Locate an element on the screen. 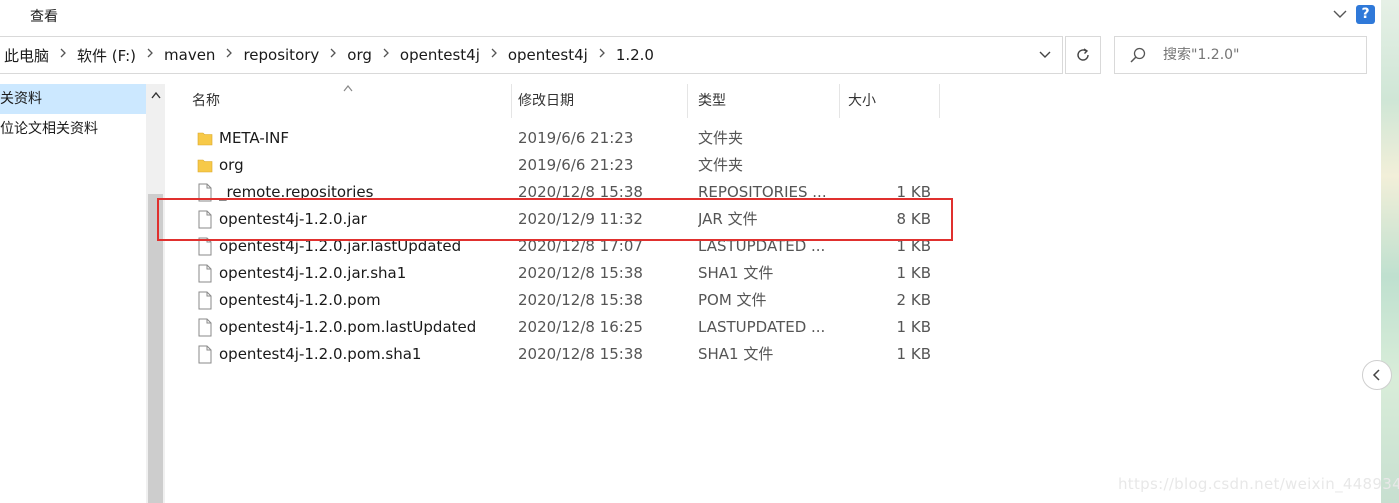 Image resolution: width=1399 pixels, height=503 pixels. watermark: https://blog.csdn.net/weixin_44893487 is located at coordinates (1258, 484).